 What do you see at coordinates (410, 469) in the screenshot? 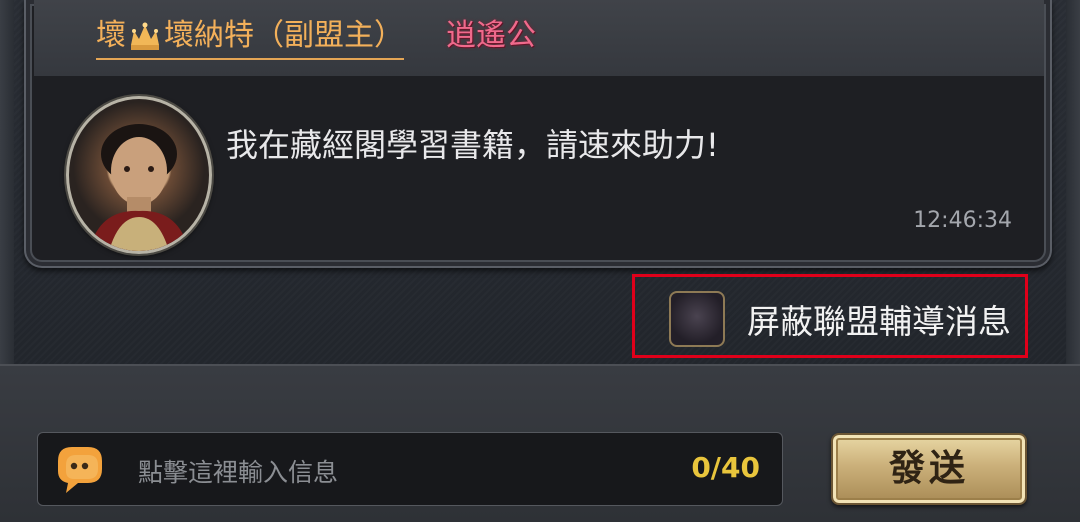
I see `chat-input: 點擊這裡輸入信息 0/40` at bounding box center [410, 469].